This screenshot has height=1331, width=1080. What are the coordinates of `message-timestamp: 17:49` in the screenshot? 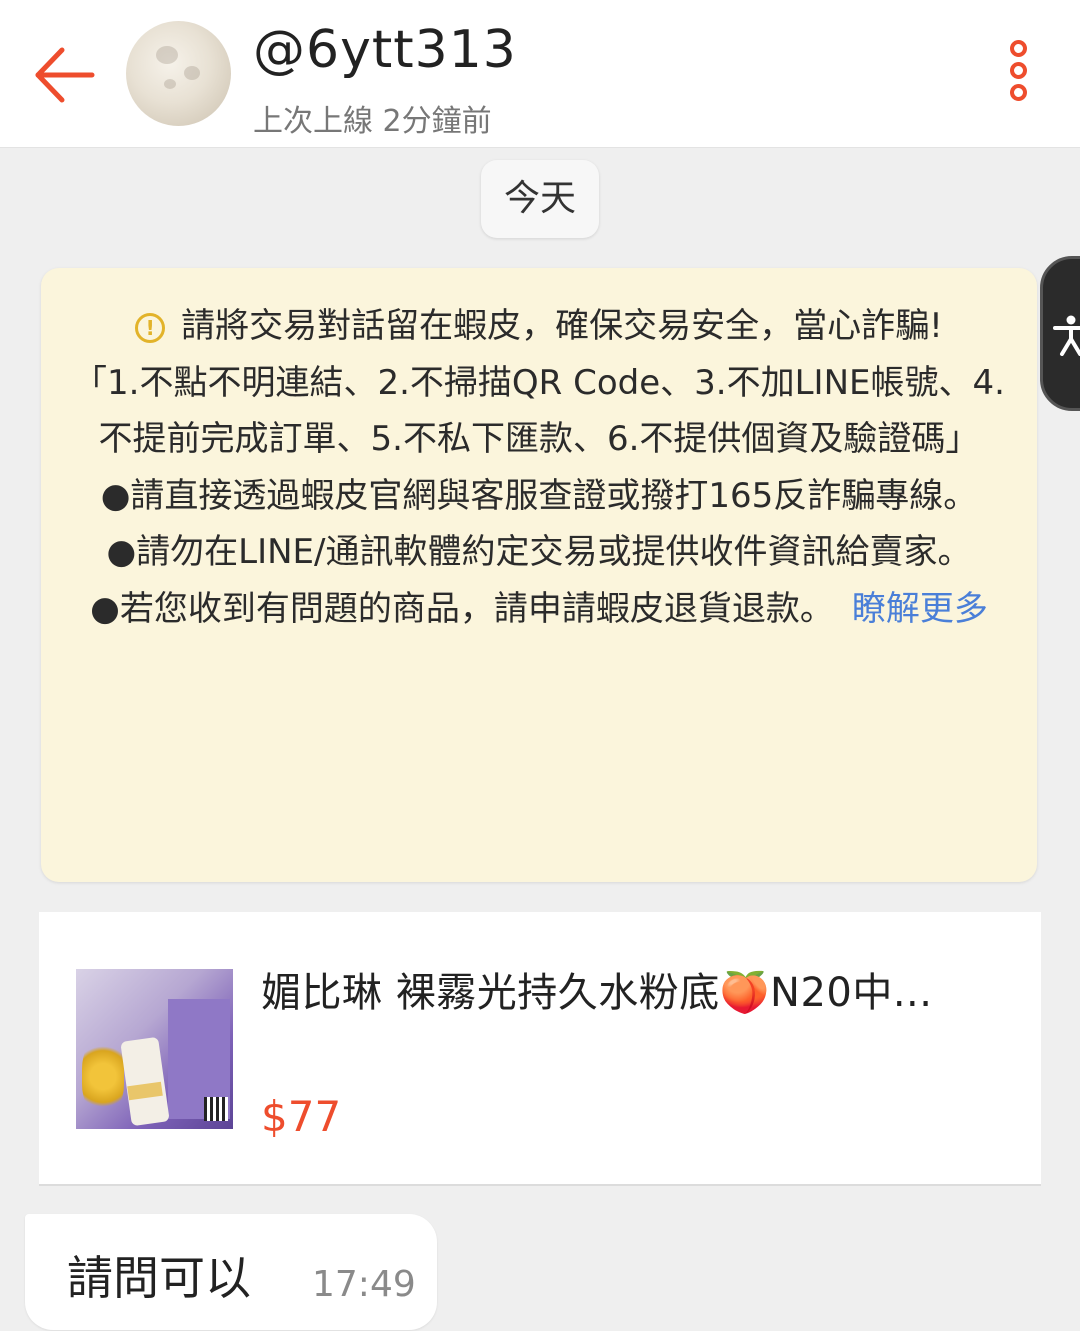 It's located at (364, 1284).